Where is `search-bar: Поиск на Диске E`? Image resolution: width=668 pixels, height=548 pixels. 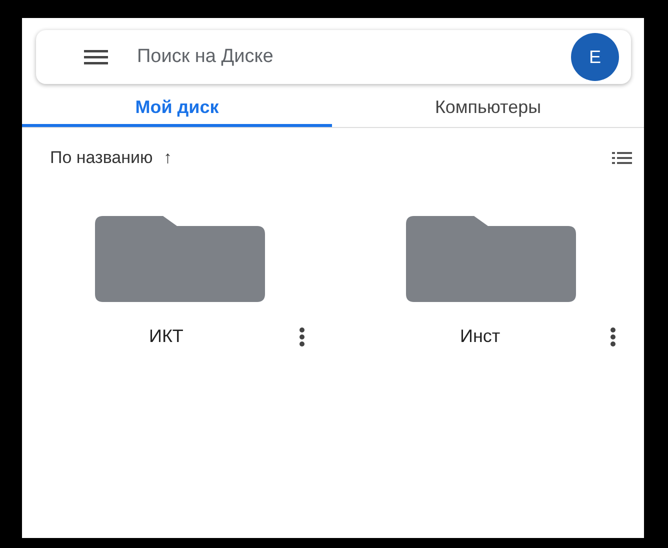
search-bar: Поиск на Диске E is located at coordinates (333, 57).